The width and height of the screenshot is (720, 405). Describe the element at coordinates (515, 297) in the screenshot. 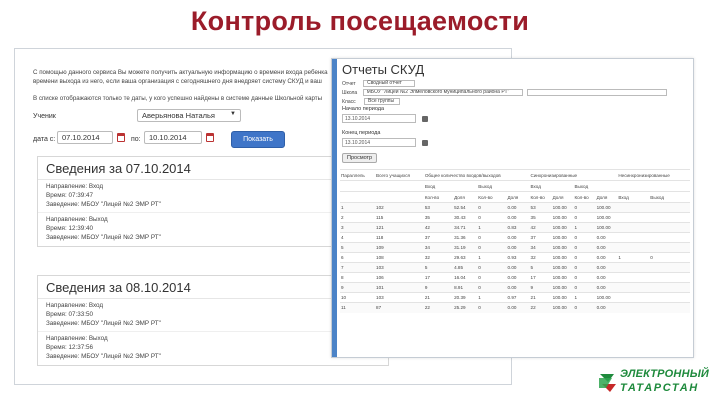

I see `table-row: 10 103 21 20.39 1 0.97 21 100.00 1 100.00` at that location.